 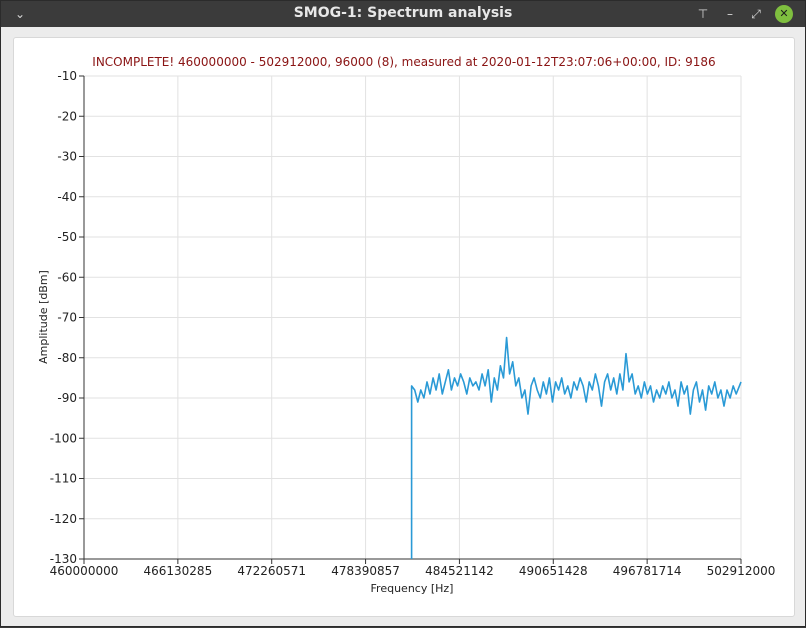 What do you see at coordinates (412, 588) in the screenshot?
I see `x-axis-label: Frequency [Hz]` at bounding box center [412, 588].